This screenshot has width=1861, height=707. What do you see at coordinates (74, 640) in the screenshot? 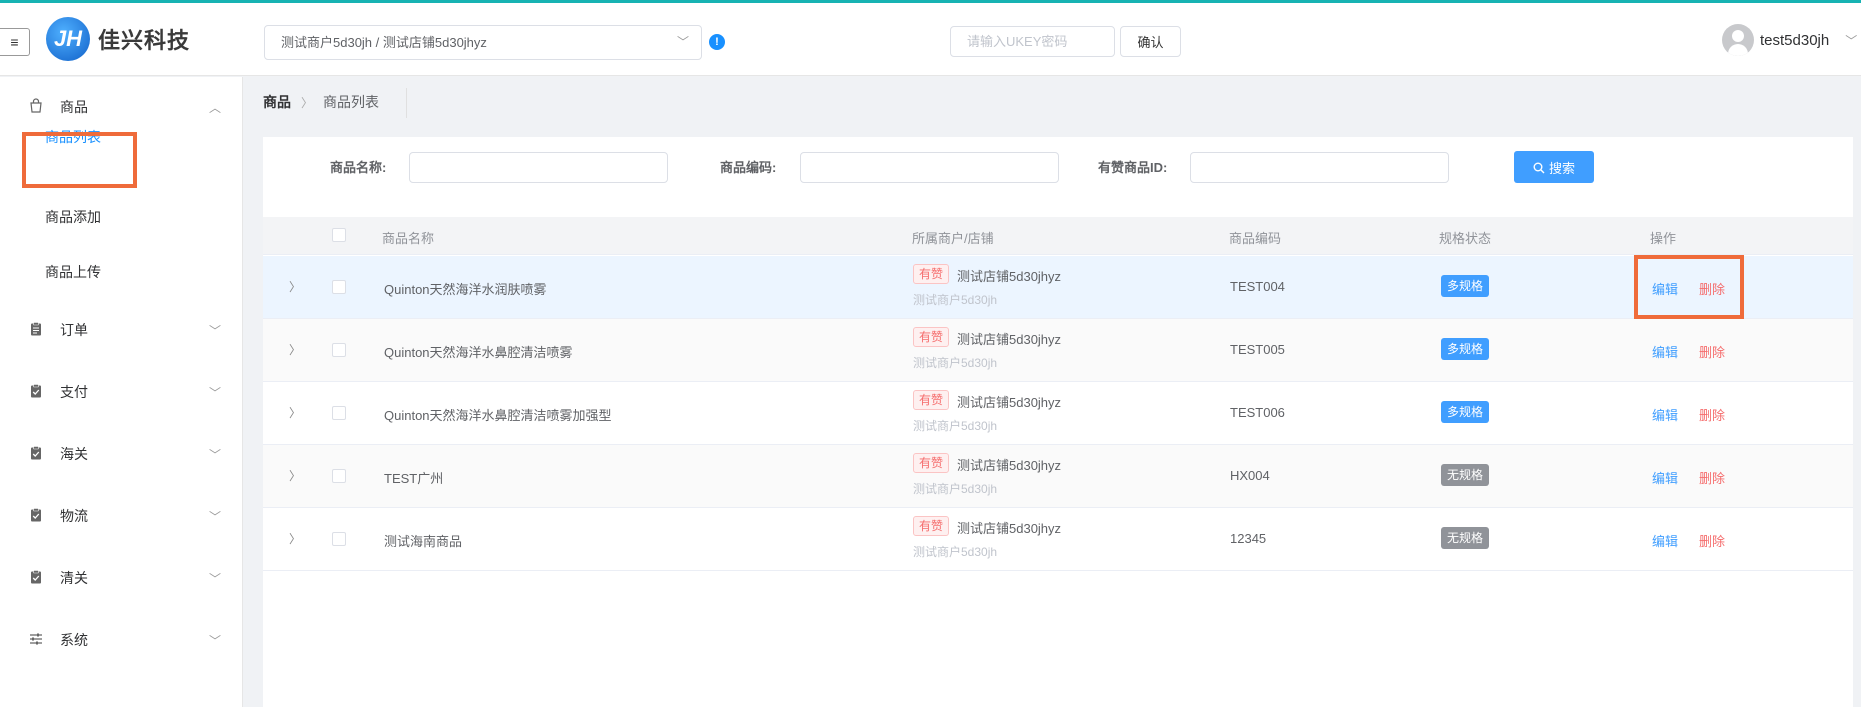
I see `sidebar-item-label: 系统` at bounding box center [74, 640].